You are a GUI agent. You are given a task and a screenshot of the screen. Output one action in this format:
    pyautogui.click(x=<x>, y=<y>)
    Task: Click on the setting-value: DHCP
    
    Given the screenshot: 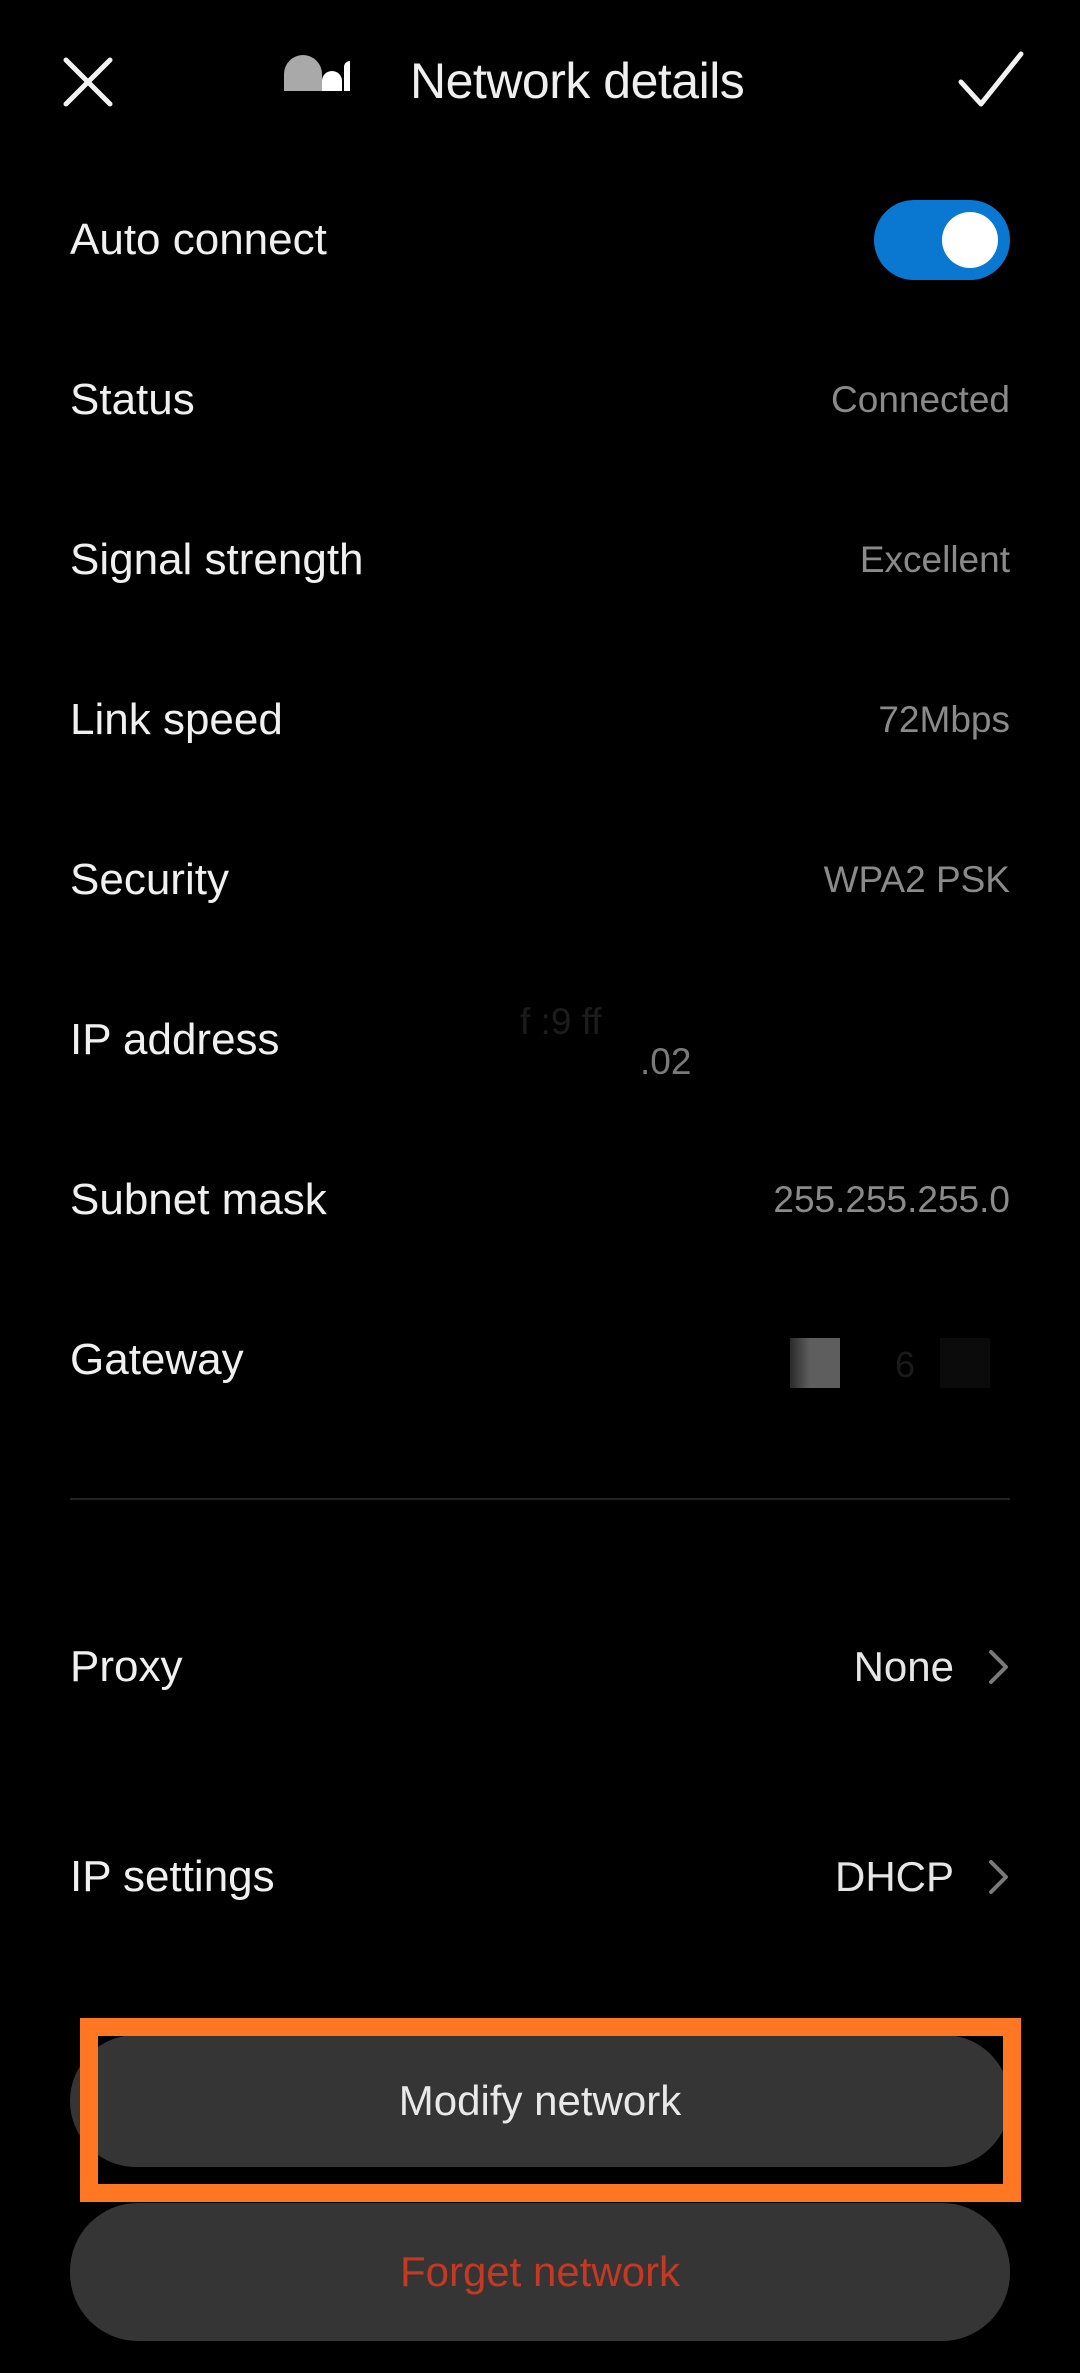 What is the action you would take?
    pyautogui.click(x=894, y=1876)
    